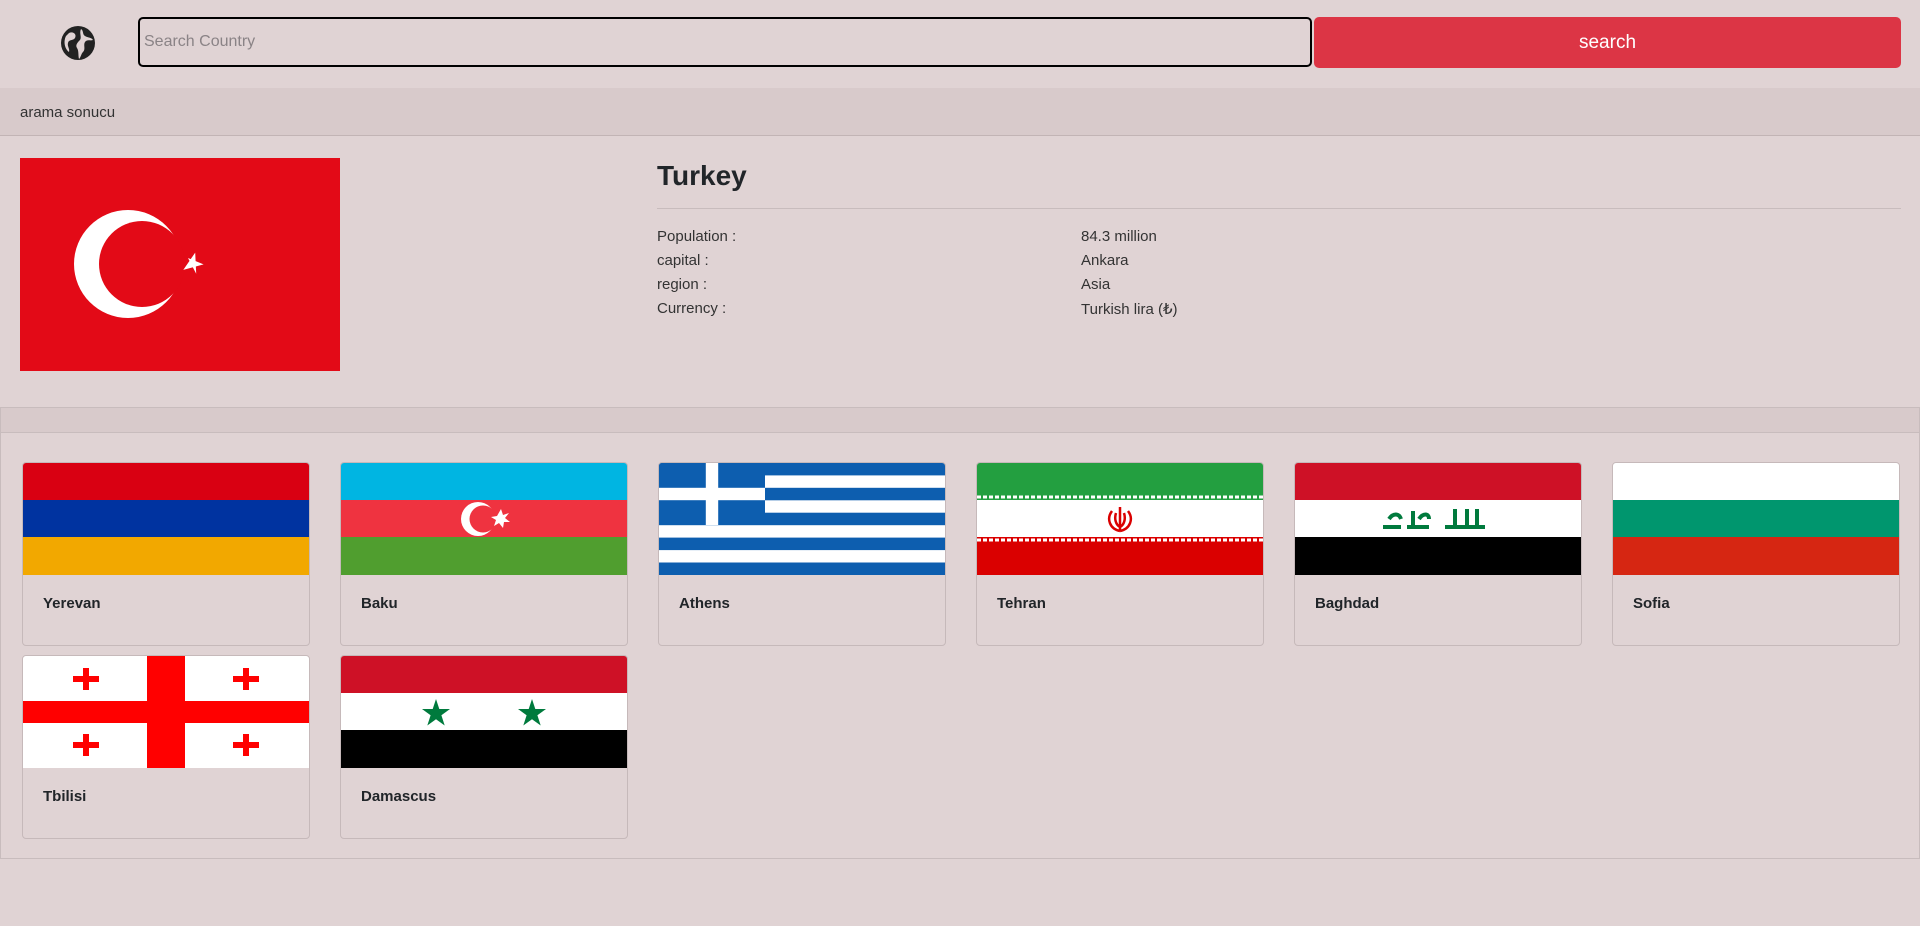  I want to click on capital-row: capital : Ankara, so click(1279, 264).